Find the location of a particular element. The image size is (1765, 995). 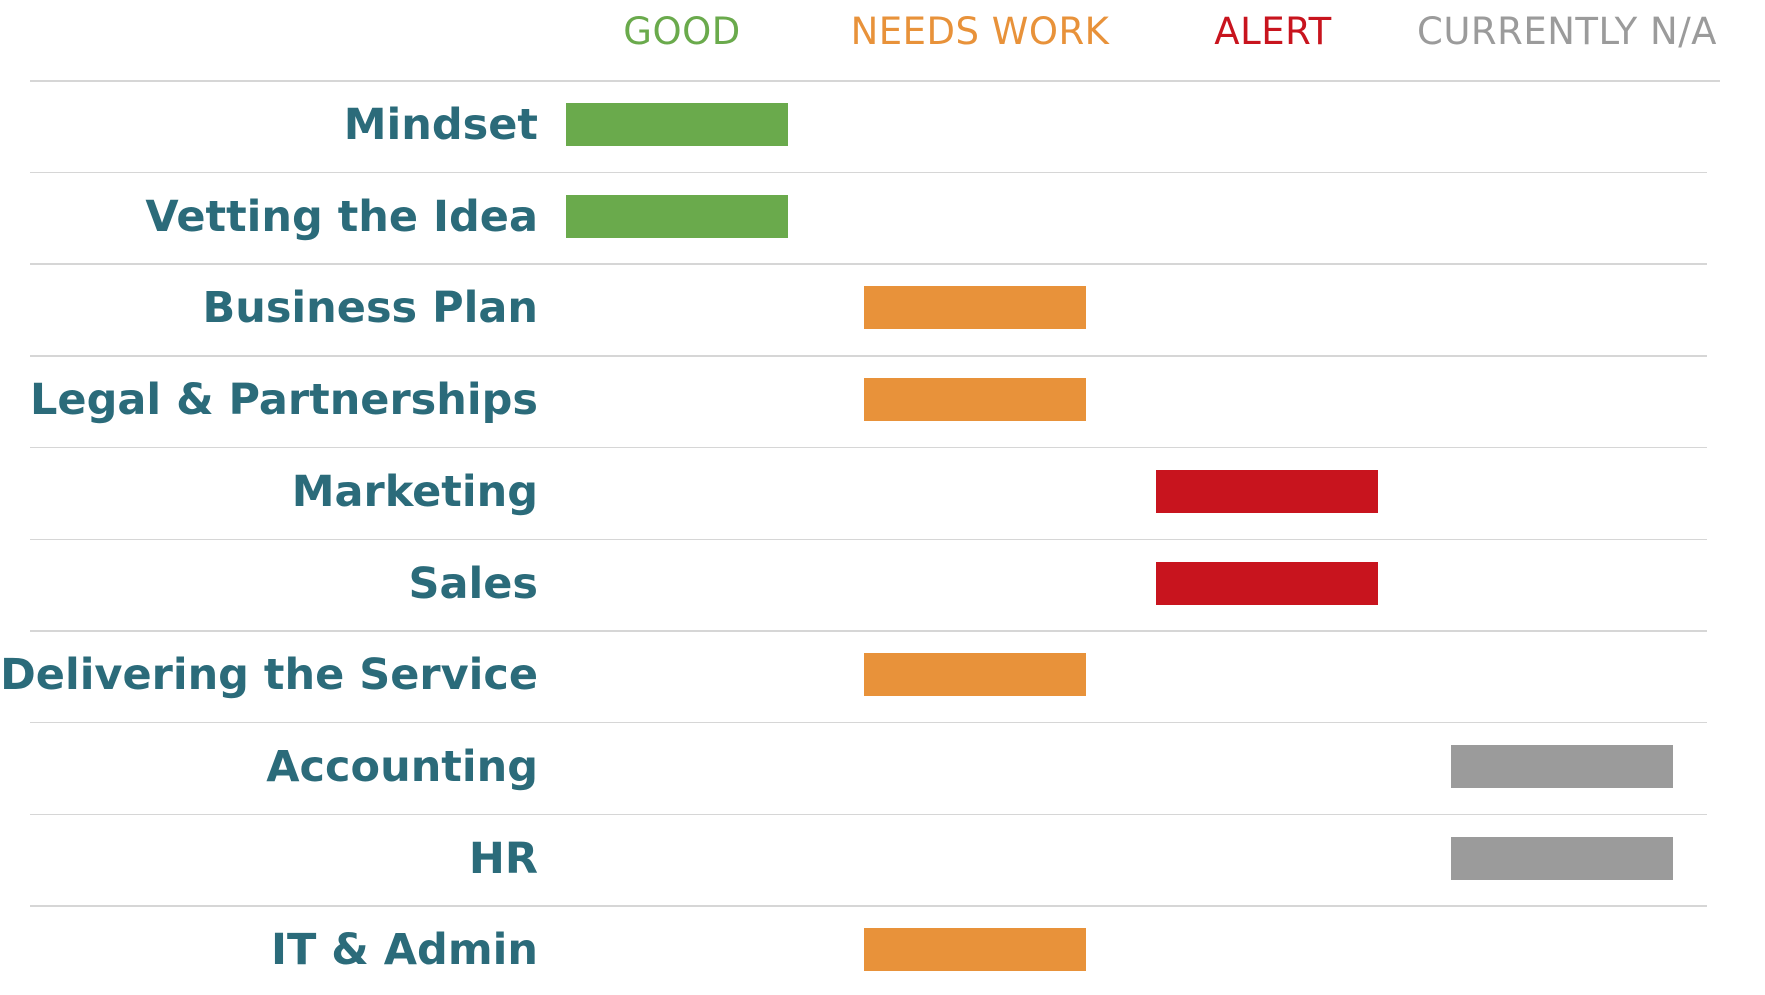

row-label: Legal & Partnerships is located at coordinates (284, 400).